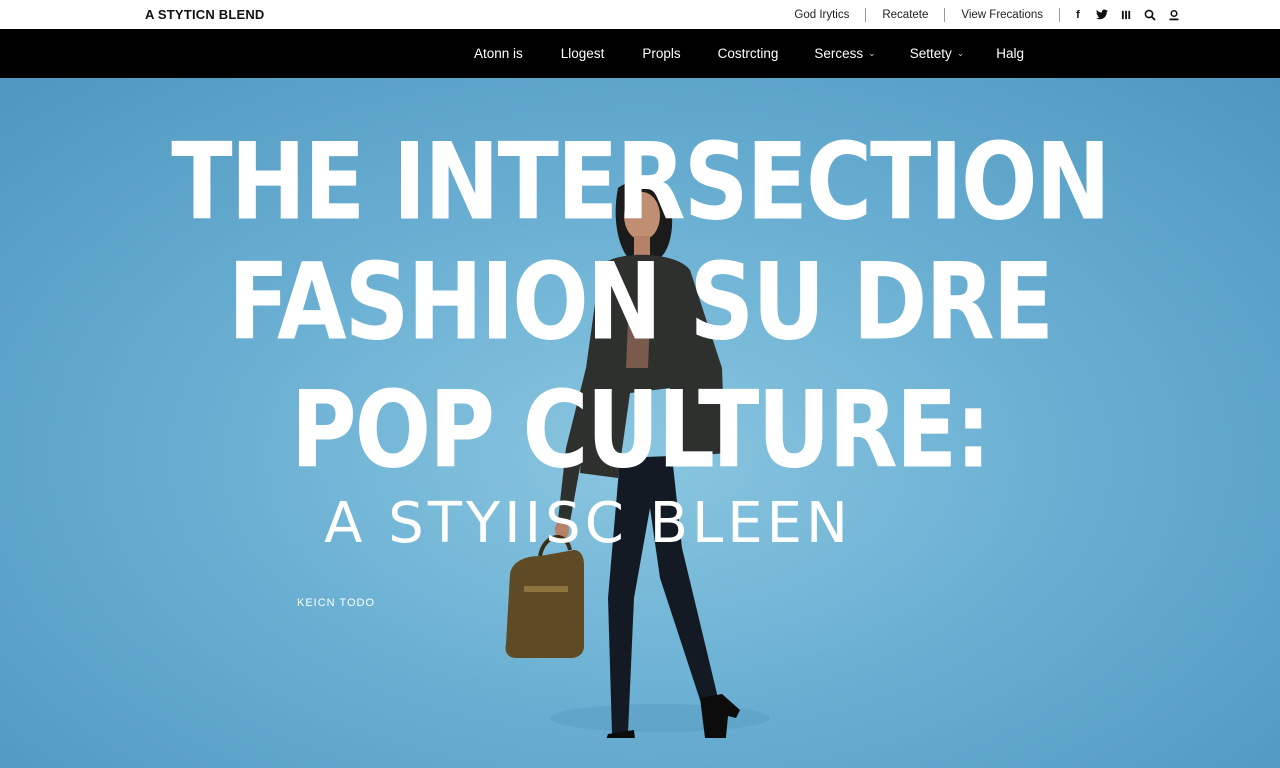 The height and width of the screenshot is (768, 1280). I want to click on nav-item-2: Llogest, so click(583, 53).